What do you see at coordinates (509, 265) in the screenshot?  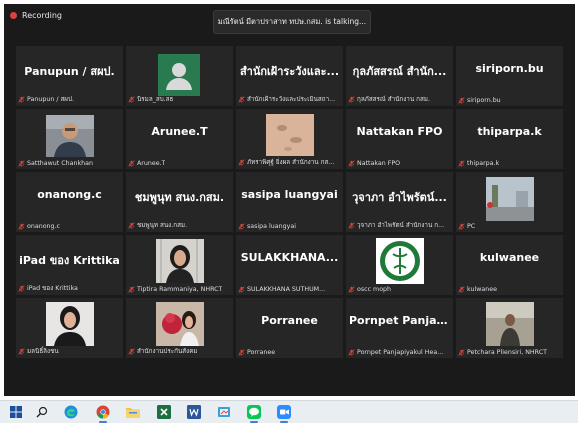 I see `participant-tile: kulwanee kulwanee` at bounding box center [509, 265].